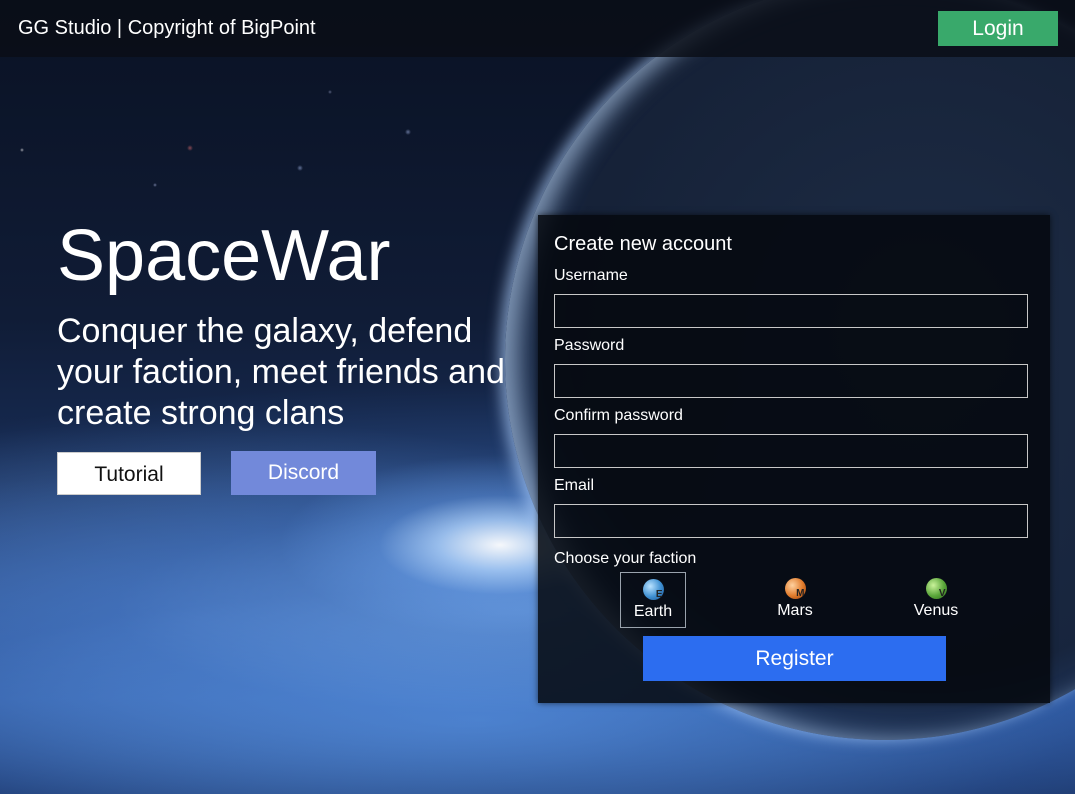 This screenshot has width=1075, height=794. I want to click on faction-option-venus: V Venus, so click(936, 600).